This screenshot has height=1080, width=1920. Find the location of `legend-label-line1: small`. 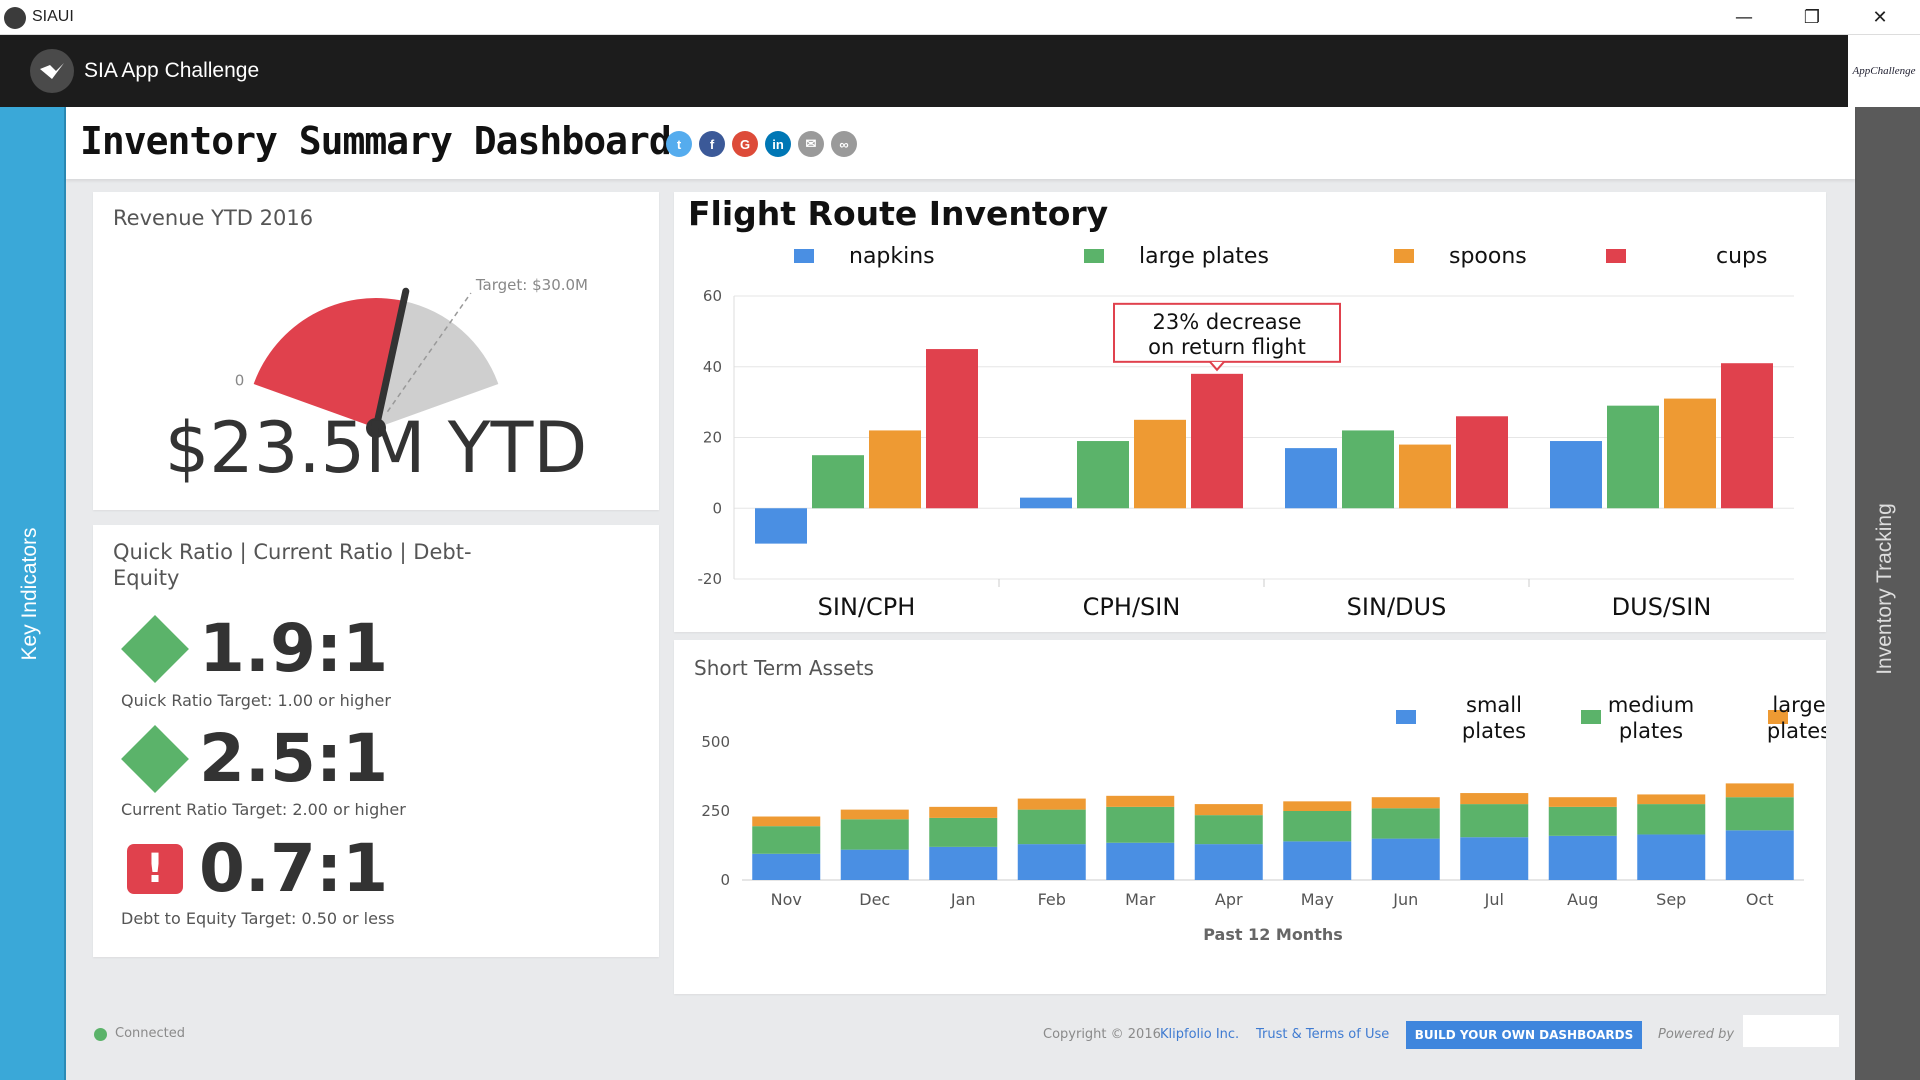

legend-label-line1: small is located at coordinates (1494, 705).